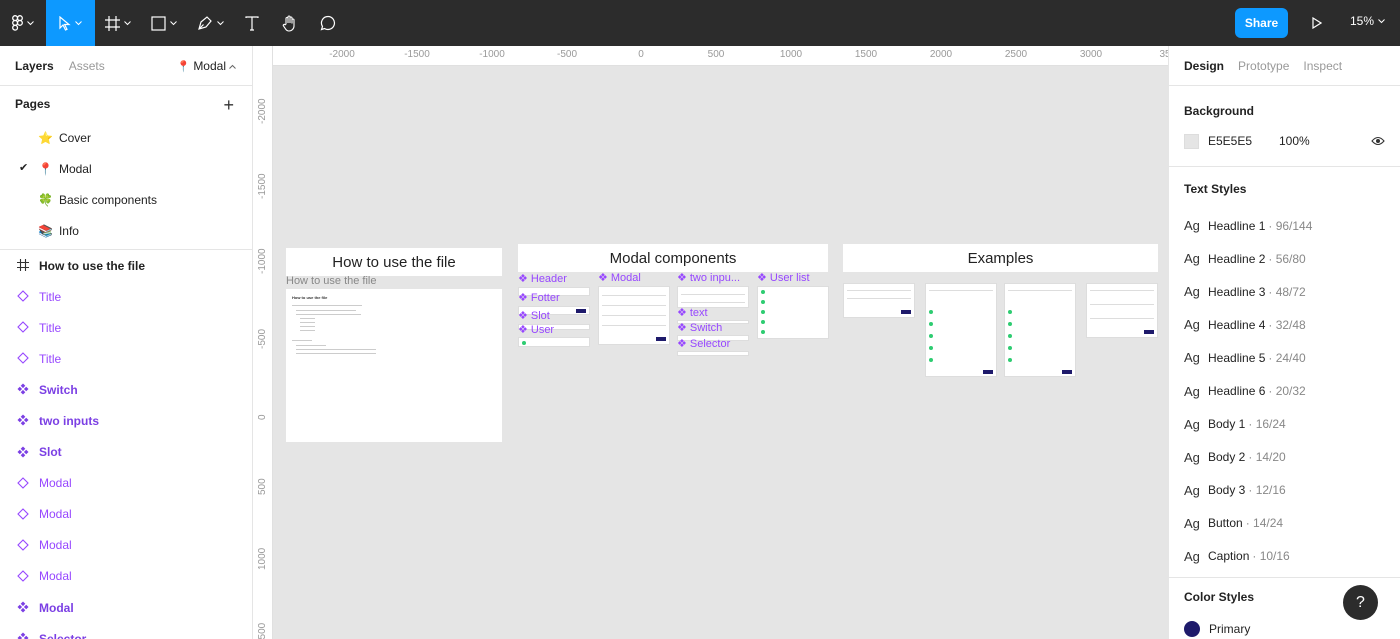 The width and height of the screenshot is (1400, 639). Describe the element at coordinates (331, 281) in the screenshot. I see `frame-label-how-to: How to use the file` at that location.